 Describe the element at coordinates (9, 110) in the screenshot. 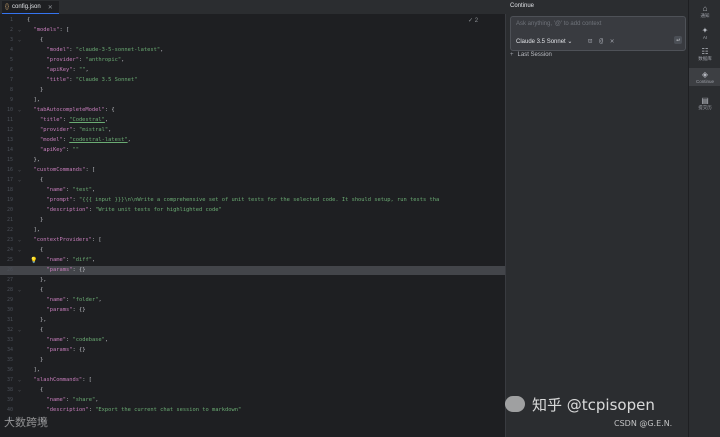

I see `line-number: 10` at that location.